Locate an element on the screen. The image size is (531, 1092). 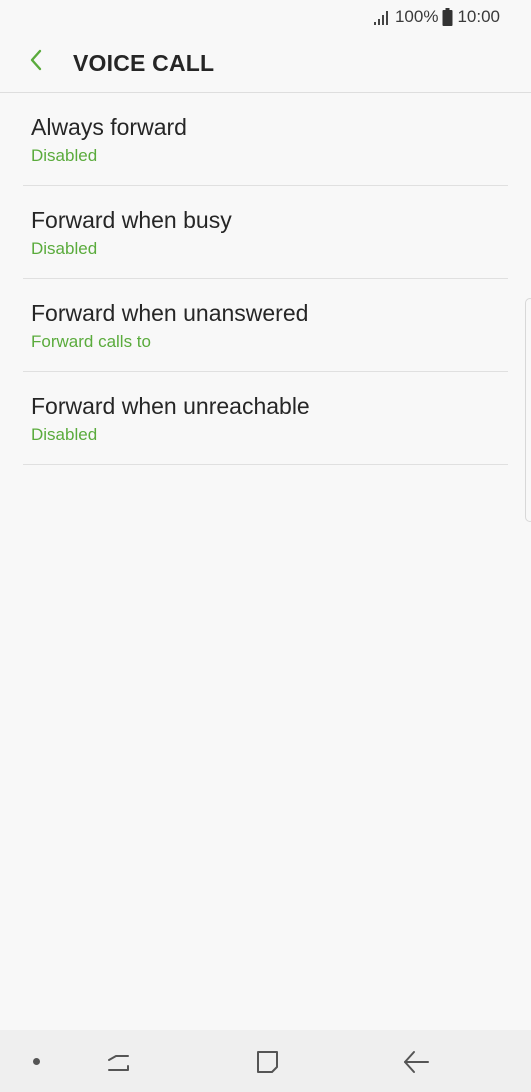
app-bar: VOICE CALL is located at coordinates (265, 63).